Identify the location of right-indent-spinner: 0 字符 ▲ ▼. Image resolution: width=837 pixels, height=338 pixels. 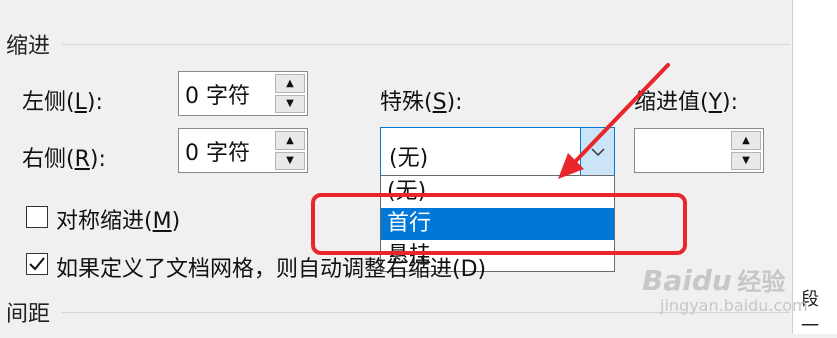
(243, 150).